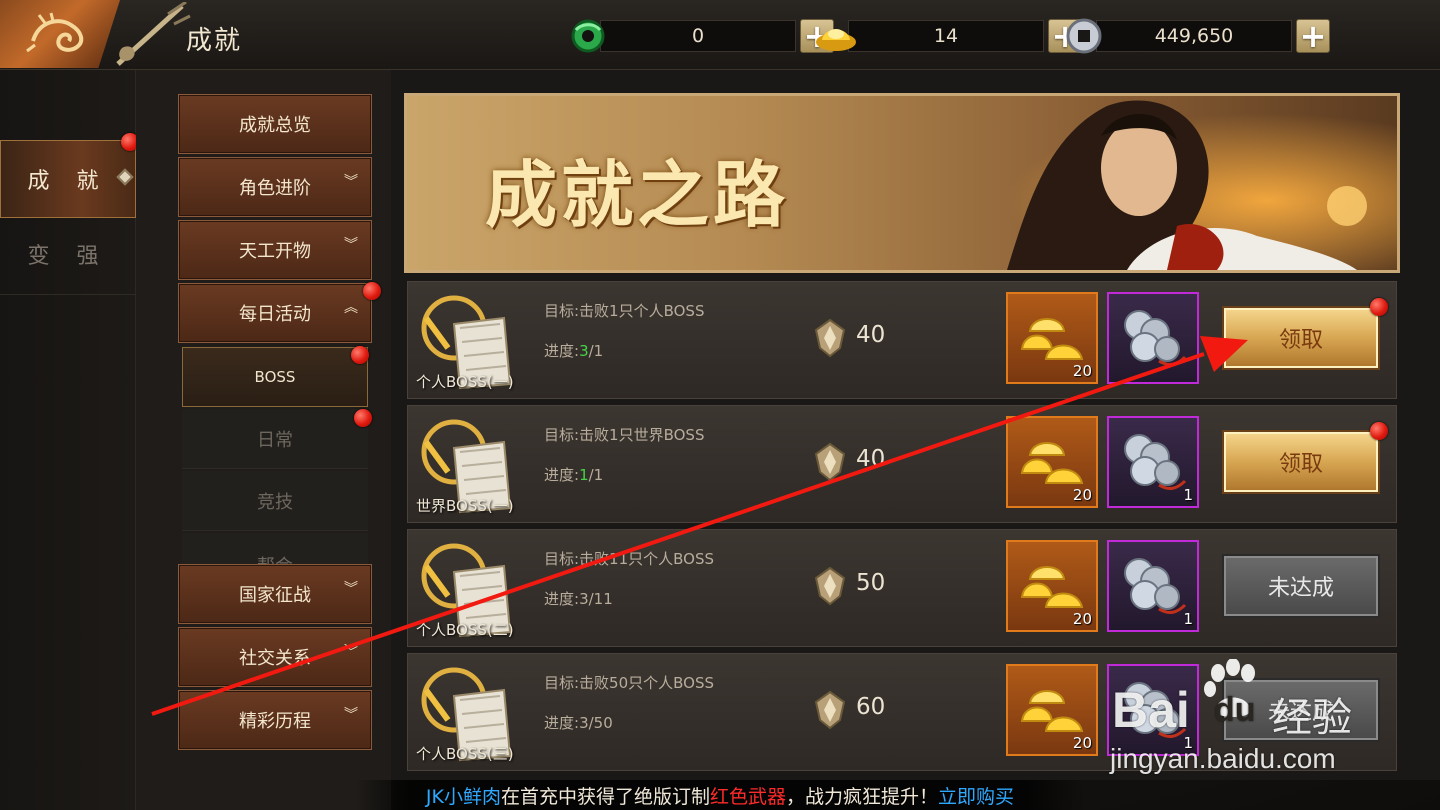 The image size is (1440, 810). Describe the element at coordinates (629, 559) in the screenshot. I see `achievement-goal: 目标:击败11只个人BOSS` at that location.